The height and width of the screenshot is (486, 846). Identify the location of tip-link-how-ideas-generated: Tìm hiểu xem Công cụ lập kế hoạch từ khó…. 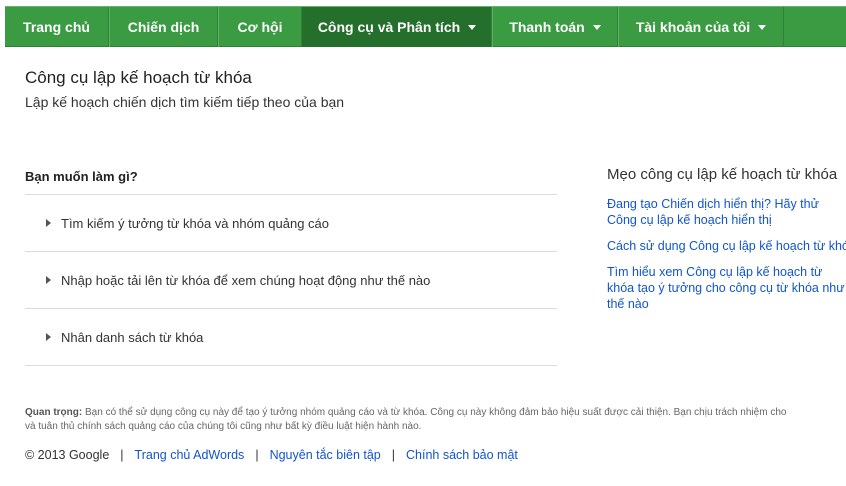
(726, 288).